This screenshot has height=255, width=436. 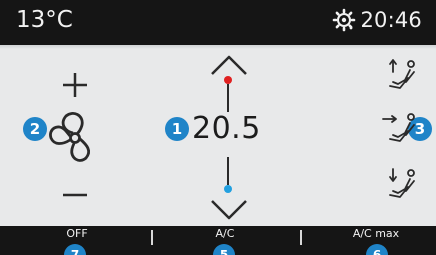 What do you see at coordinates (401, 78) in the screenshot?
I see `airflow-up-icon` at bounding box center [401, 78].